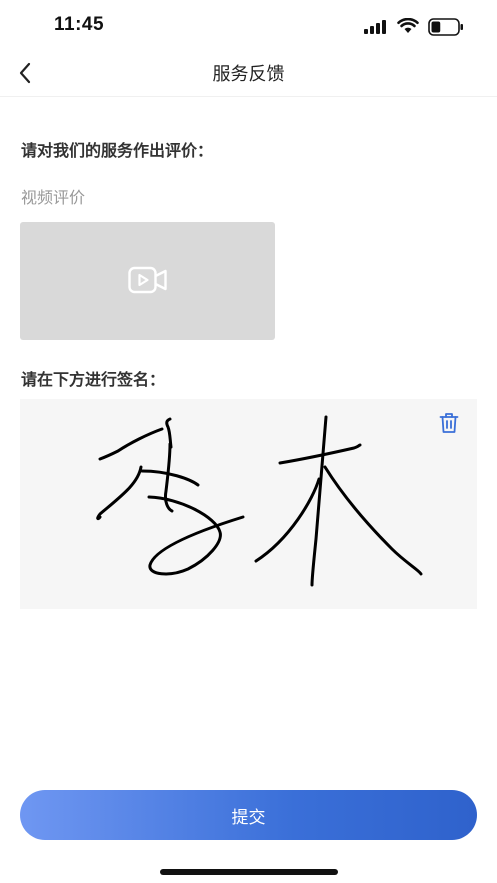 This screenshot has width=497, height=883. Describe the element at coordinates (249, 872) in the screenshot. I see `home-indicator` at that location.